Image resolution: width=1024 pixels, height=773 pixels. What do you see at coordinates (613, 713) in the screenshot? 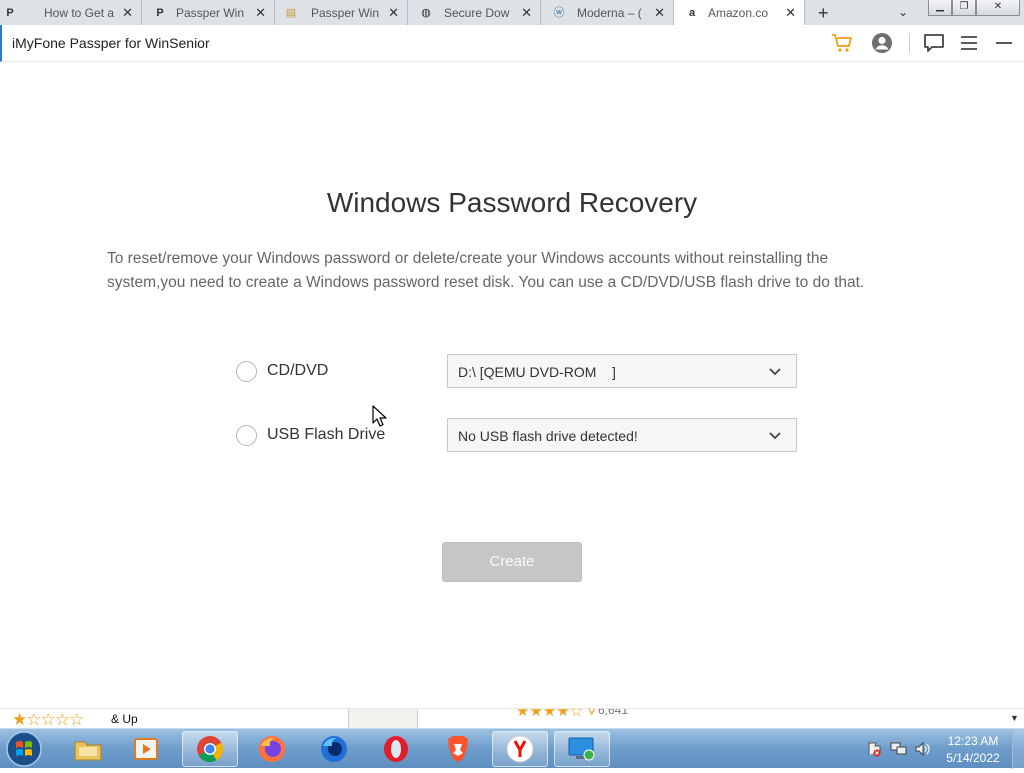
I see `rating-count: 6,641` at bounding box center [613, 713].